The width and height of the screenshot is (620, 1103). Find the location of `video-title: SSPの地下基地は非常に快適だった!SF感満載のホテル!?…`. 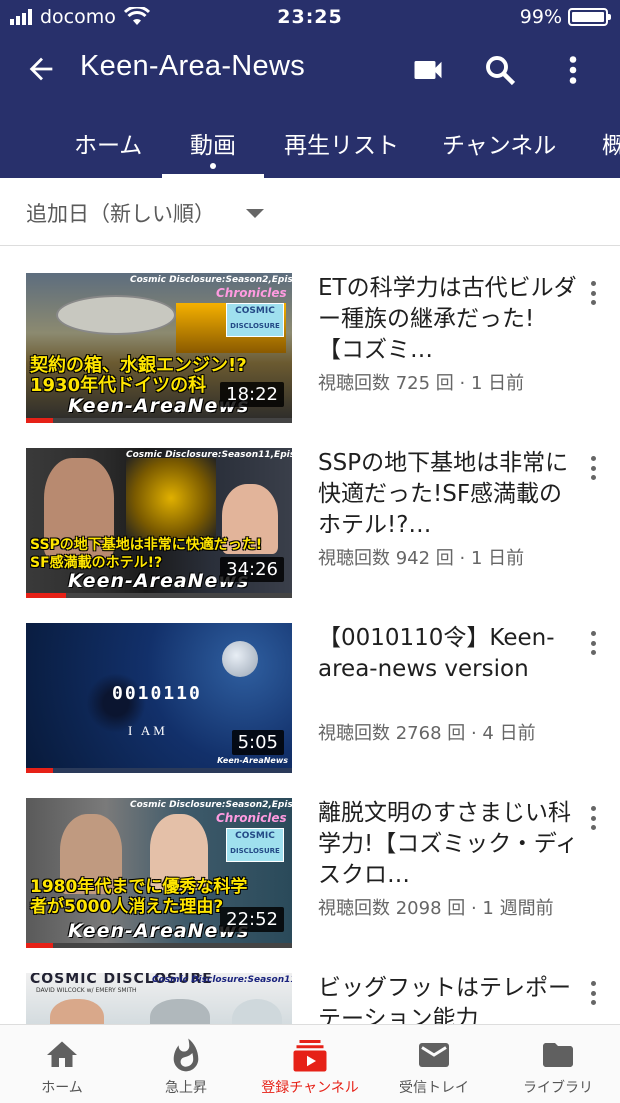

video-title: SSPの地下基地は非常に快適だった!SF感満載のホテル!?… is located at coordinates (449, 494).